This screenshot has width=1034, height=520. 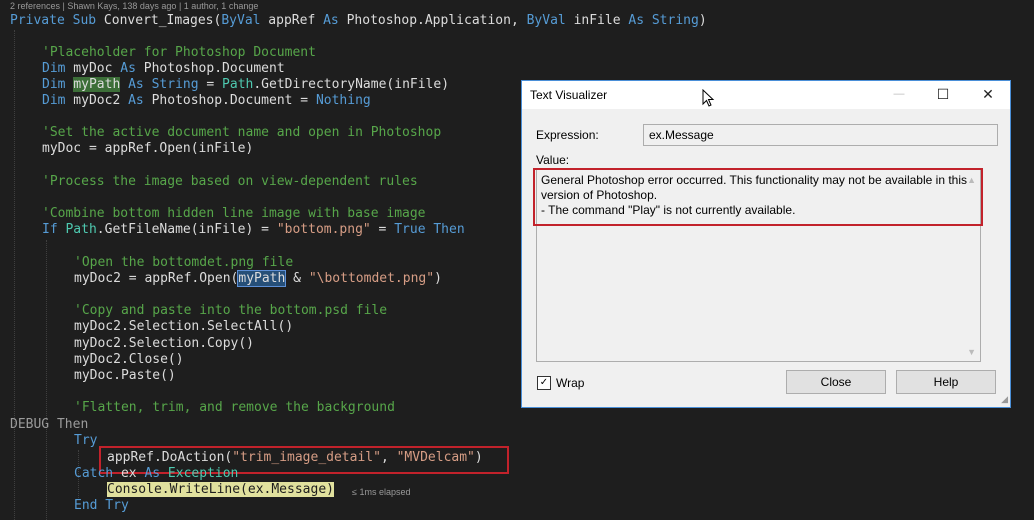 What do you see at coordinates (899, 95) in the screenshot?
I see `minimize-icon: —` at bounding box center [899, 95].